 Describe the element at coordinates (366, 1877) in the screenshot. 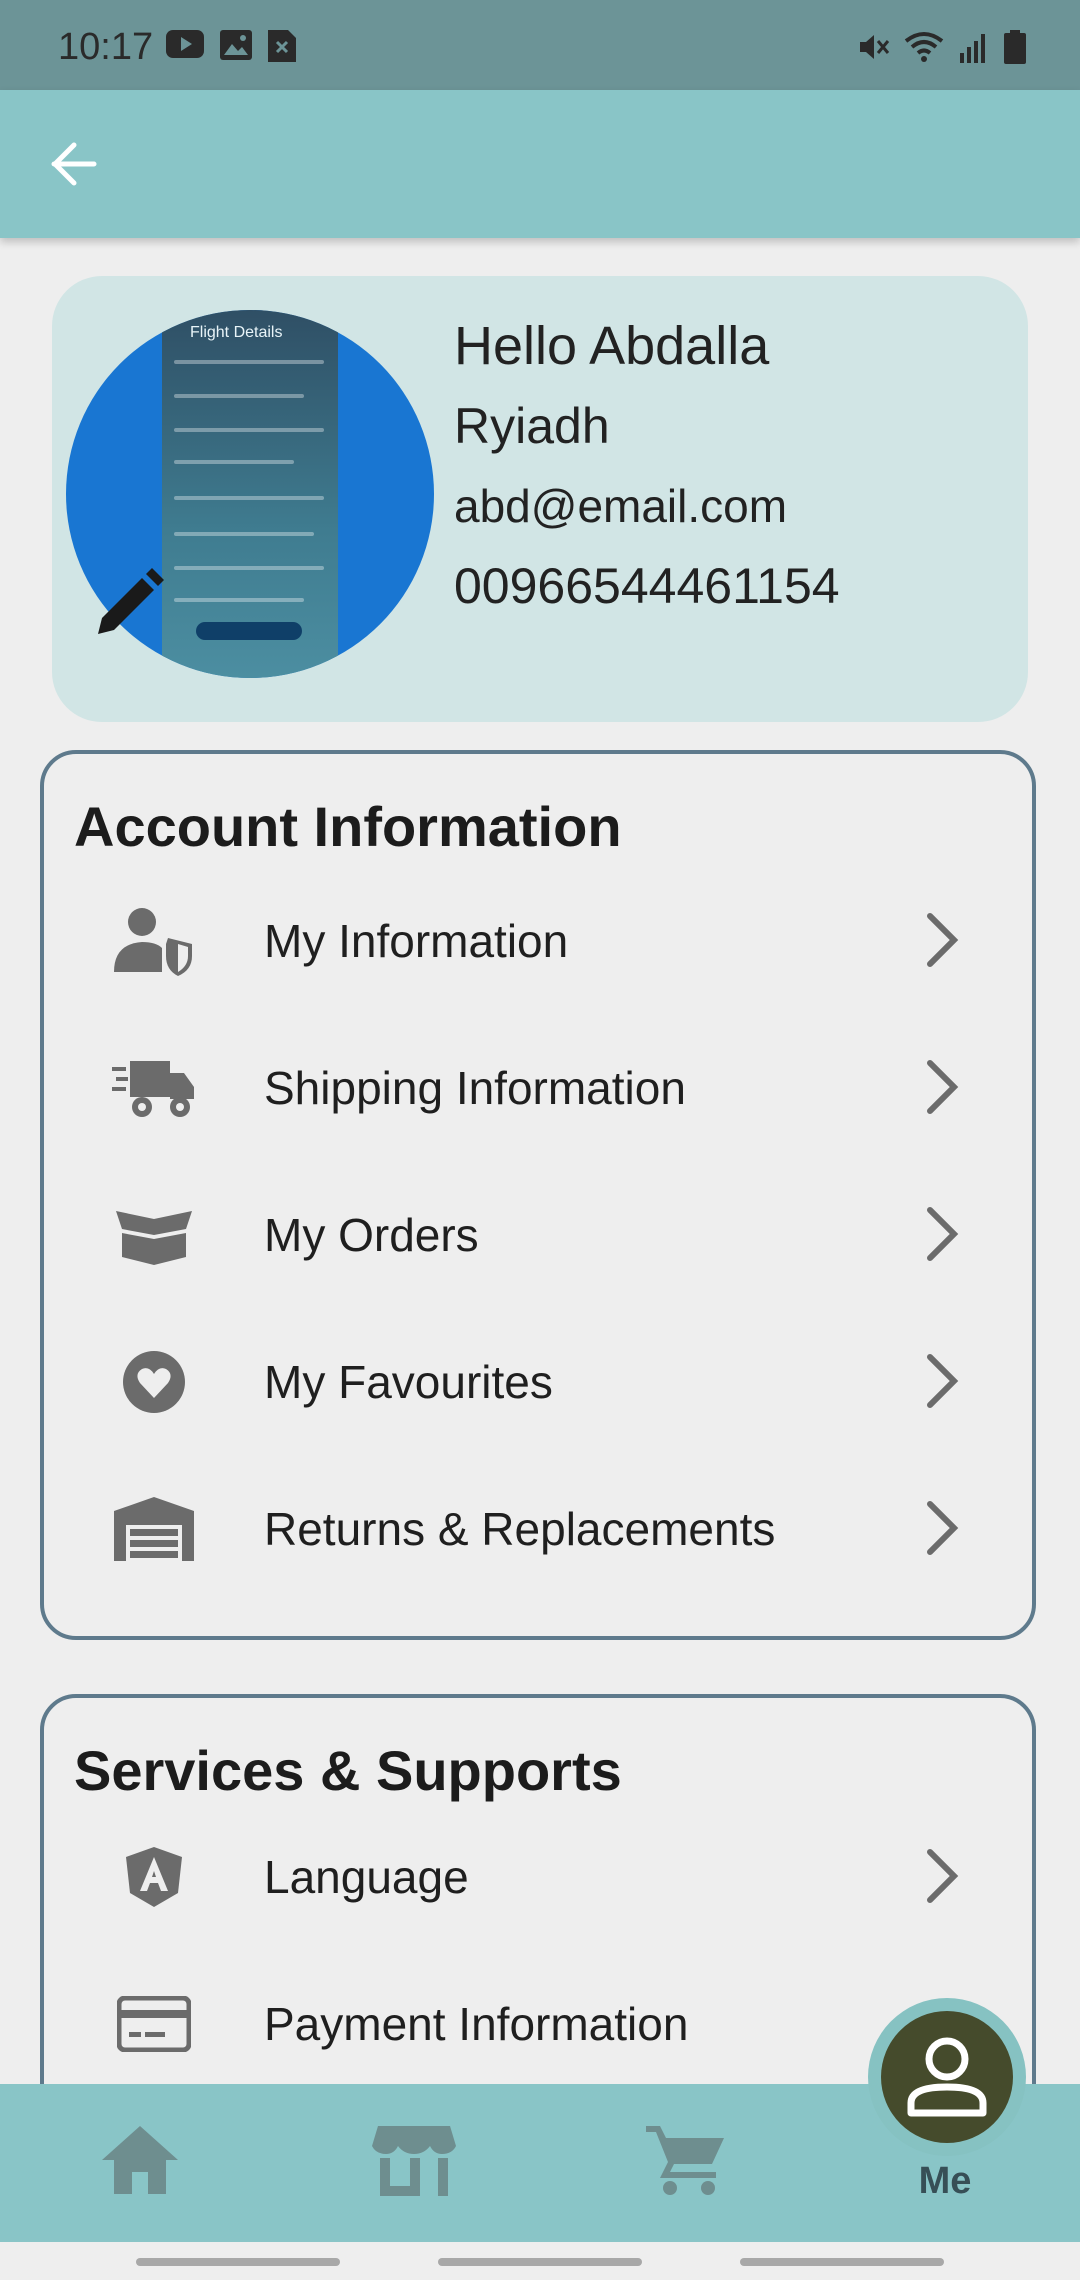

I see `menu-label: Language` at that location.